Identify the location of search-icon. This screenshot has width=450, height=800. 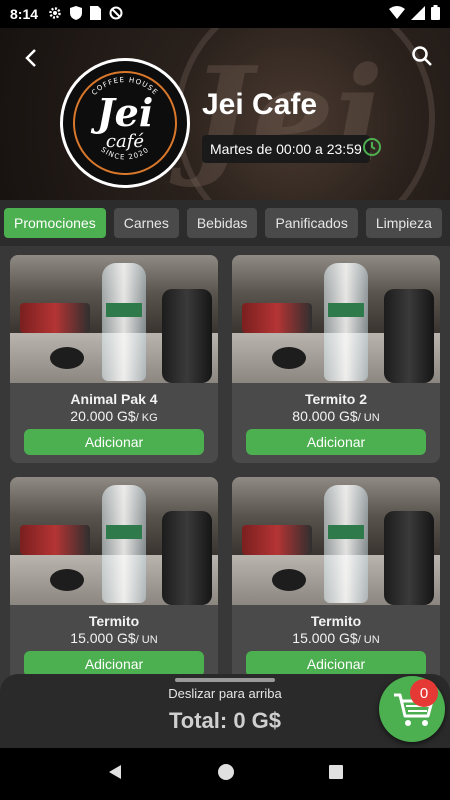
(422, 56).